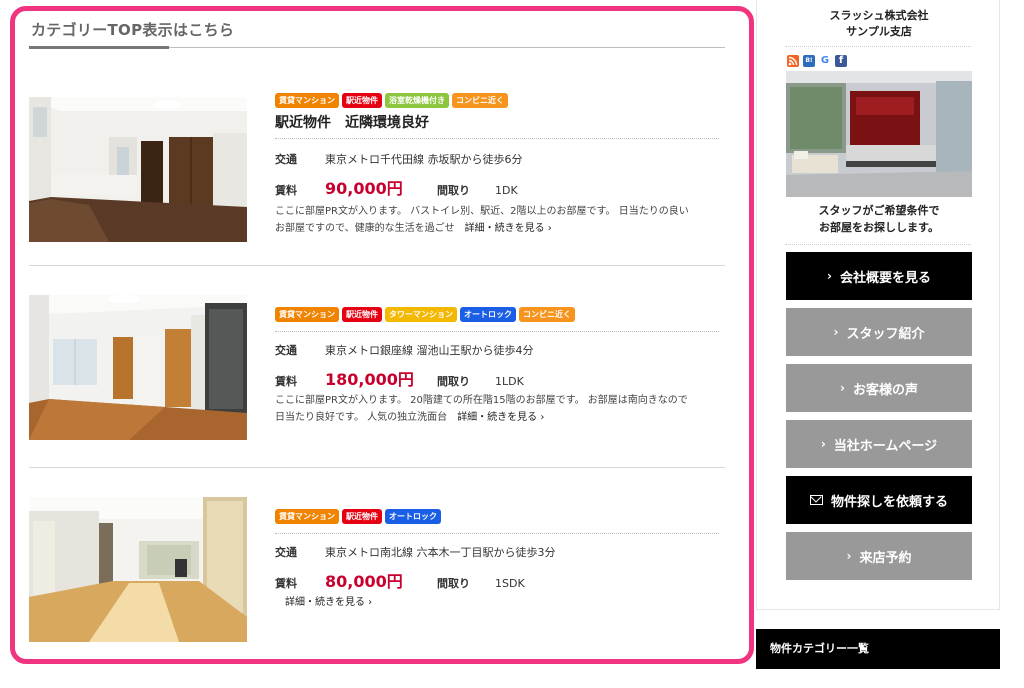 Image resolution: width=1024 pixels, height=688 pixels. What do you see at coordinates (364, 188) in the screenshot?
I see `rent-price: 90,000円` at bounding box center [364, 188].